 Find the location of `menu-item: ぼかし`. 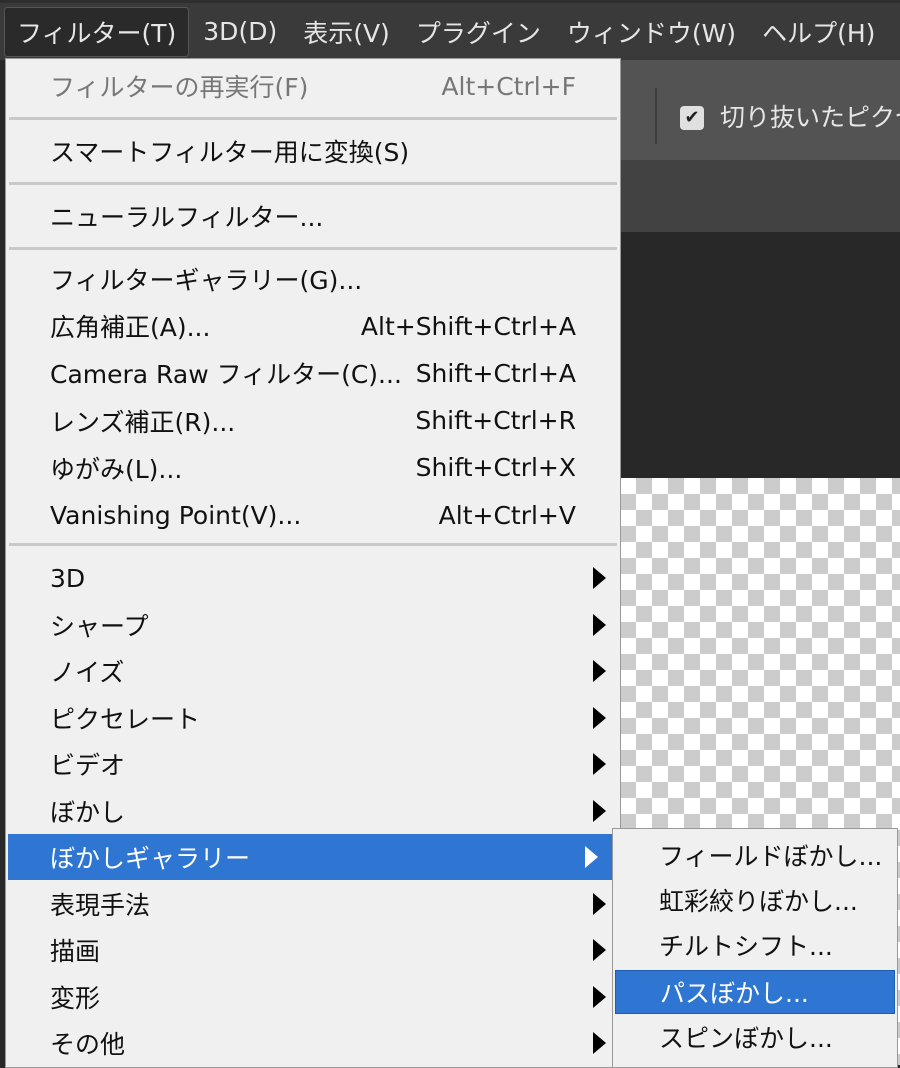

menu-item: ぼかし is located at coordinates (313, 811).